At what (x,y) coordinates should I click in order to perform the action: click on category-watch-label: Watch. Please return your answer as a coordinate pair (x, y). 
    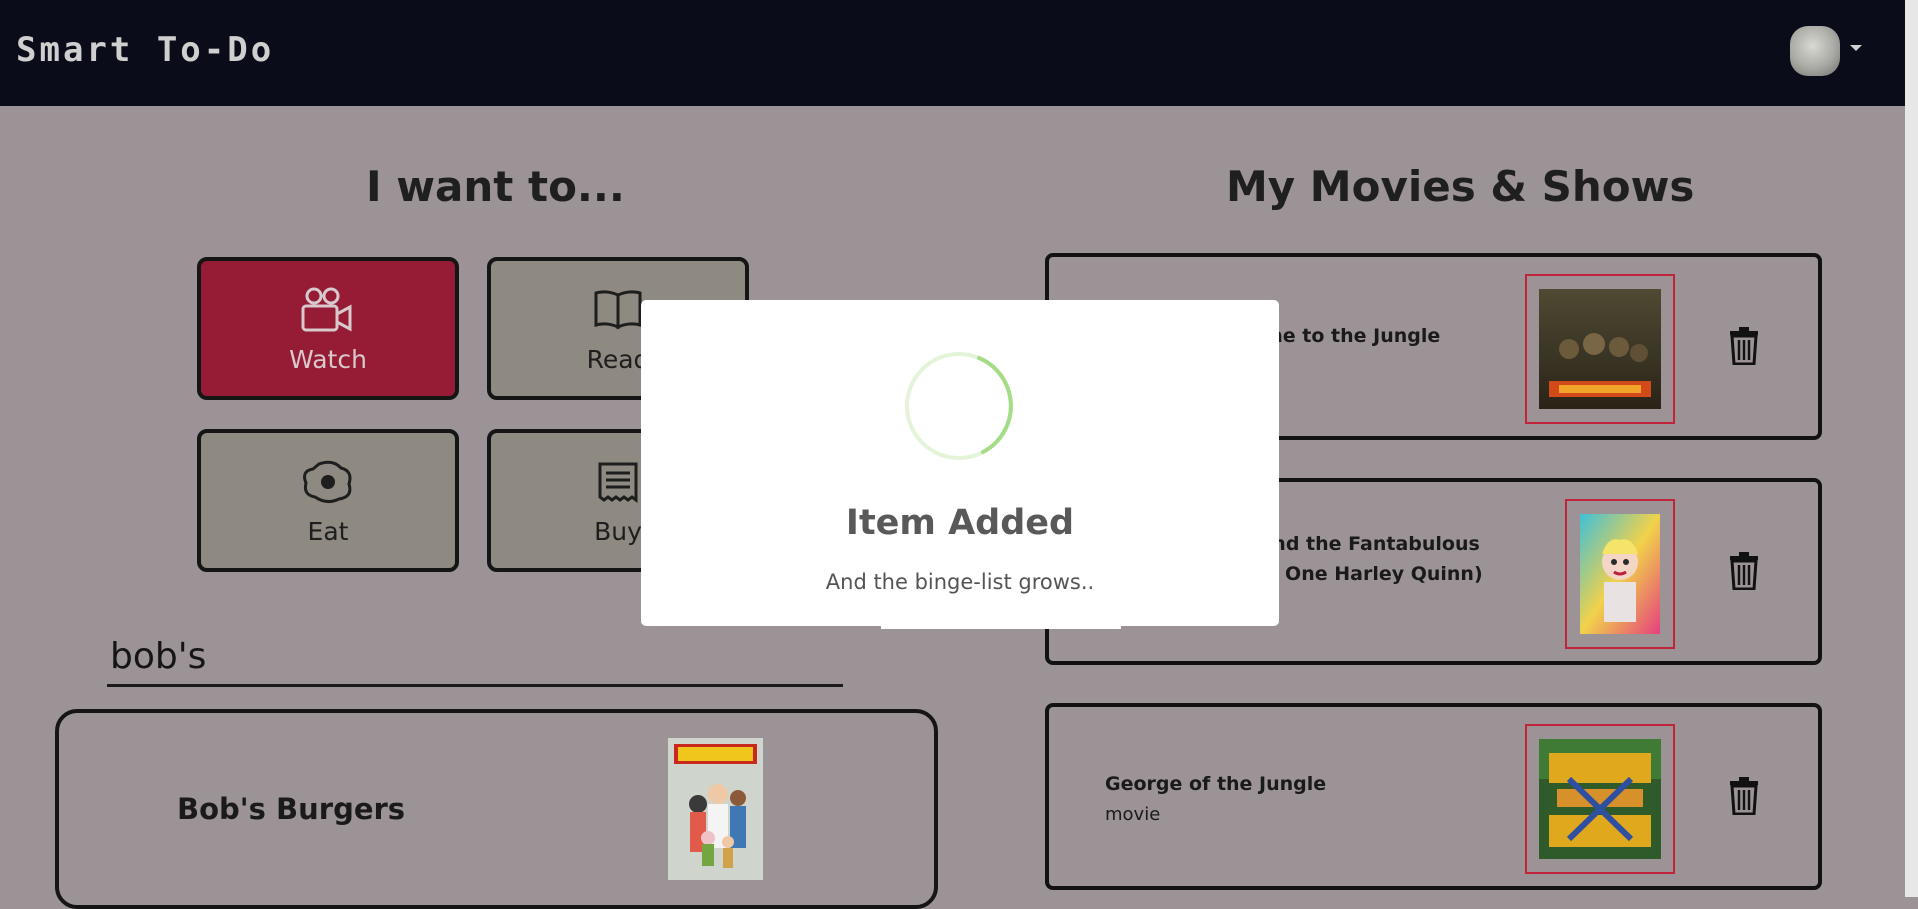
    Looking at the image, I should click on (328, 359).